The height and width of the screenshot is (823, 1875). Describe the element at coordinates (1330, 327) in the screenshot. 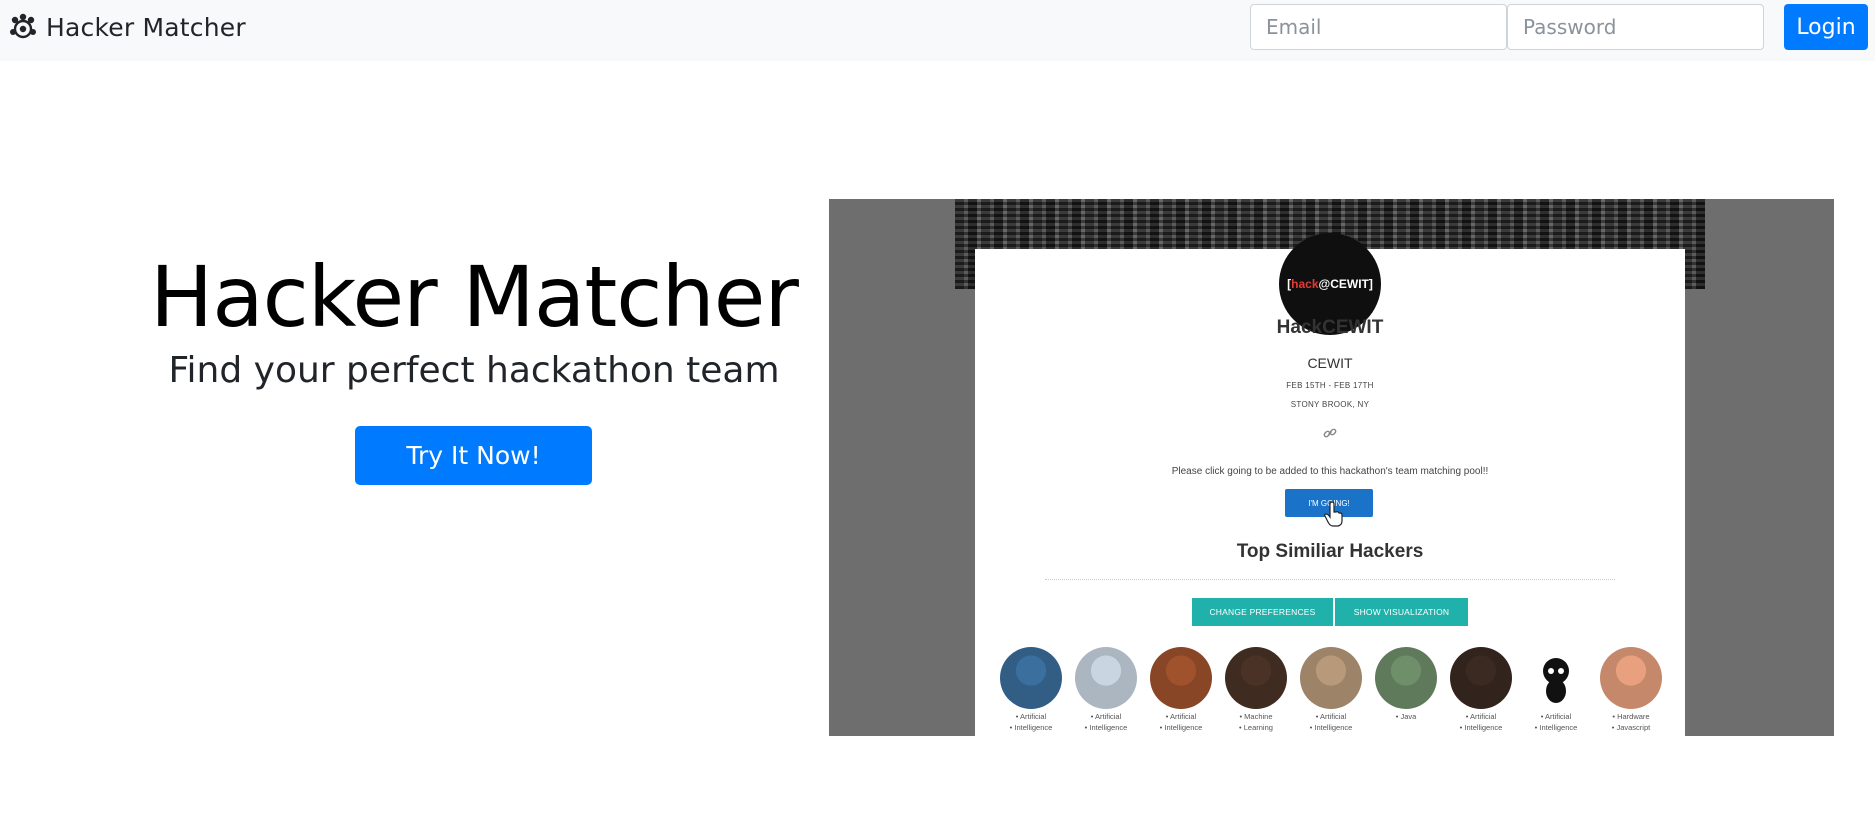

I see `event-title: HackCEWIT` at that location.